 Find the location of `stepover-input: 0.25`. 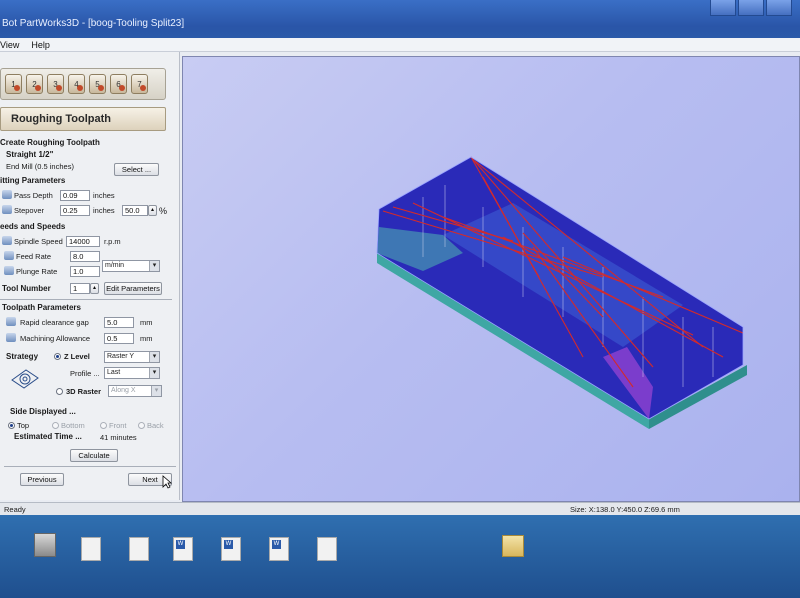

stepover-input: 0.25 is located at coordinates (75, 210).